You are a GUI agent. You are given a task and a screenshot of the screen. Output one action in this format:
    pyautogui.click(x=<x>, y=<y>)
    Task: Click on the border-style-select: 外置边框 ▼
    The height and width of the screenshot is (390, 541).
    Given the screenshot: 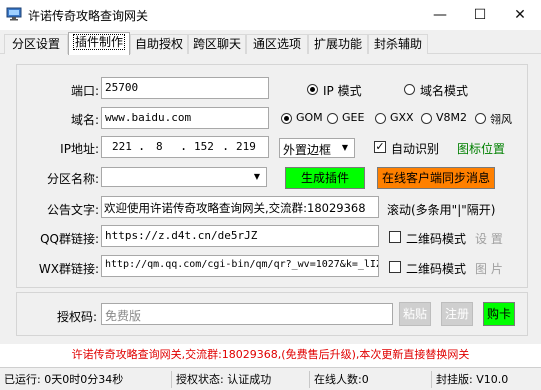 What is the action you would take?
    pyautogui.click(x=317, y=148)
    